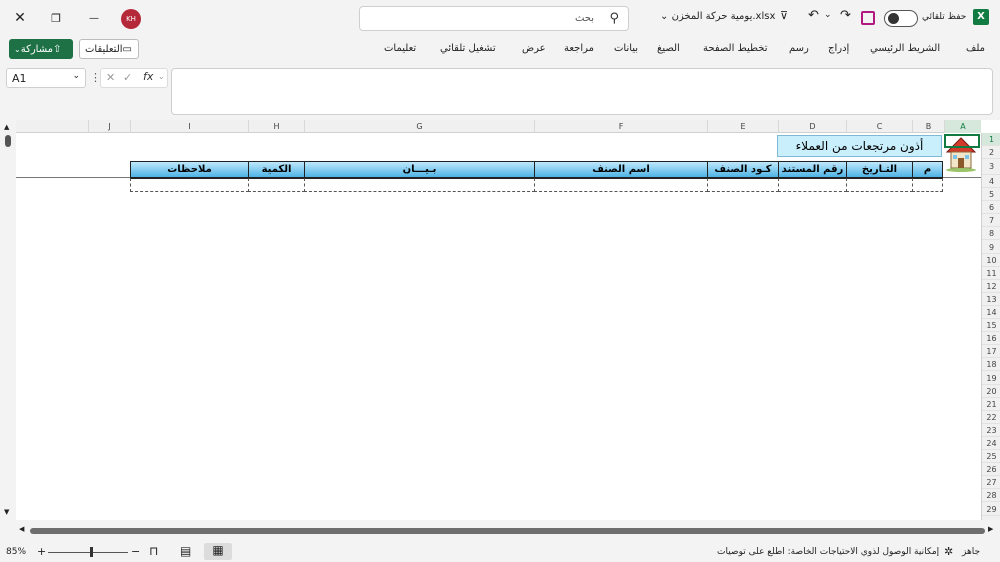 Image resolution: width=1000 pixels, height=562 pixels. Describe the element at coordinates (91, 552) in the screenshot. I see `zoom-slider-thumb` at that location.